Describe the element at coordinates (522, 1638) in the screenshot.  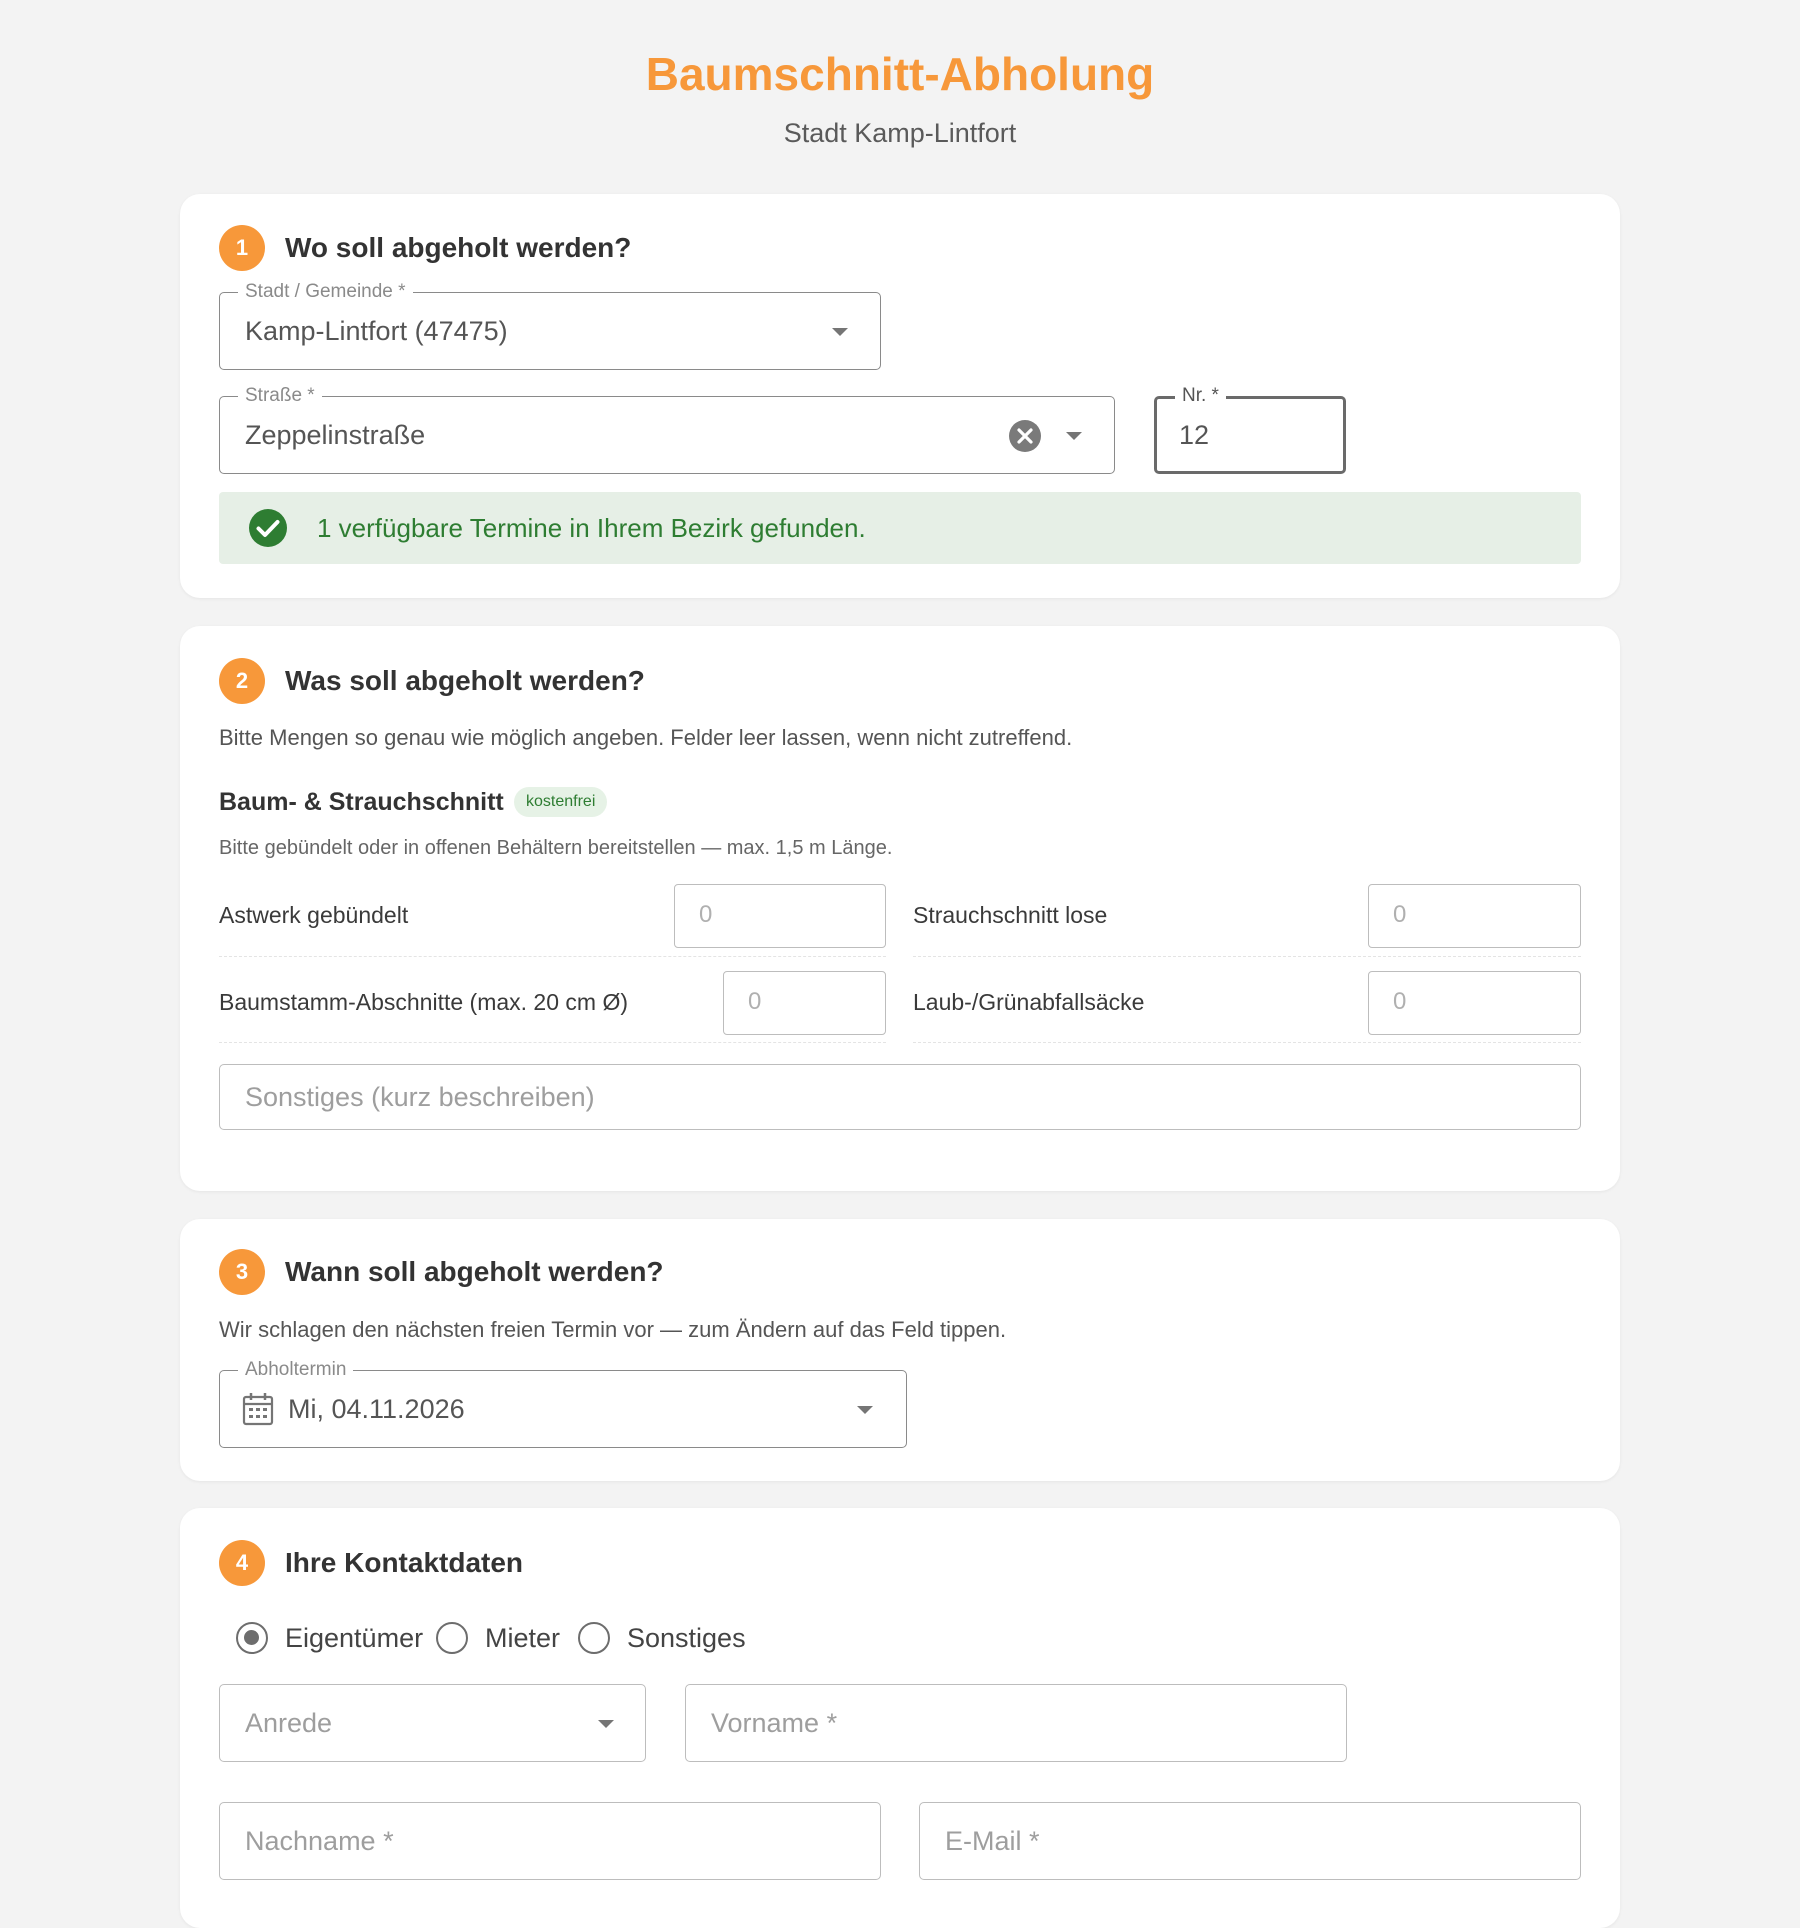
I see `radio-label-tenant: Mieter` at that location.